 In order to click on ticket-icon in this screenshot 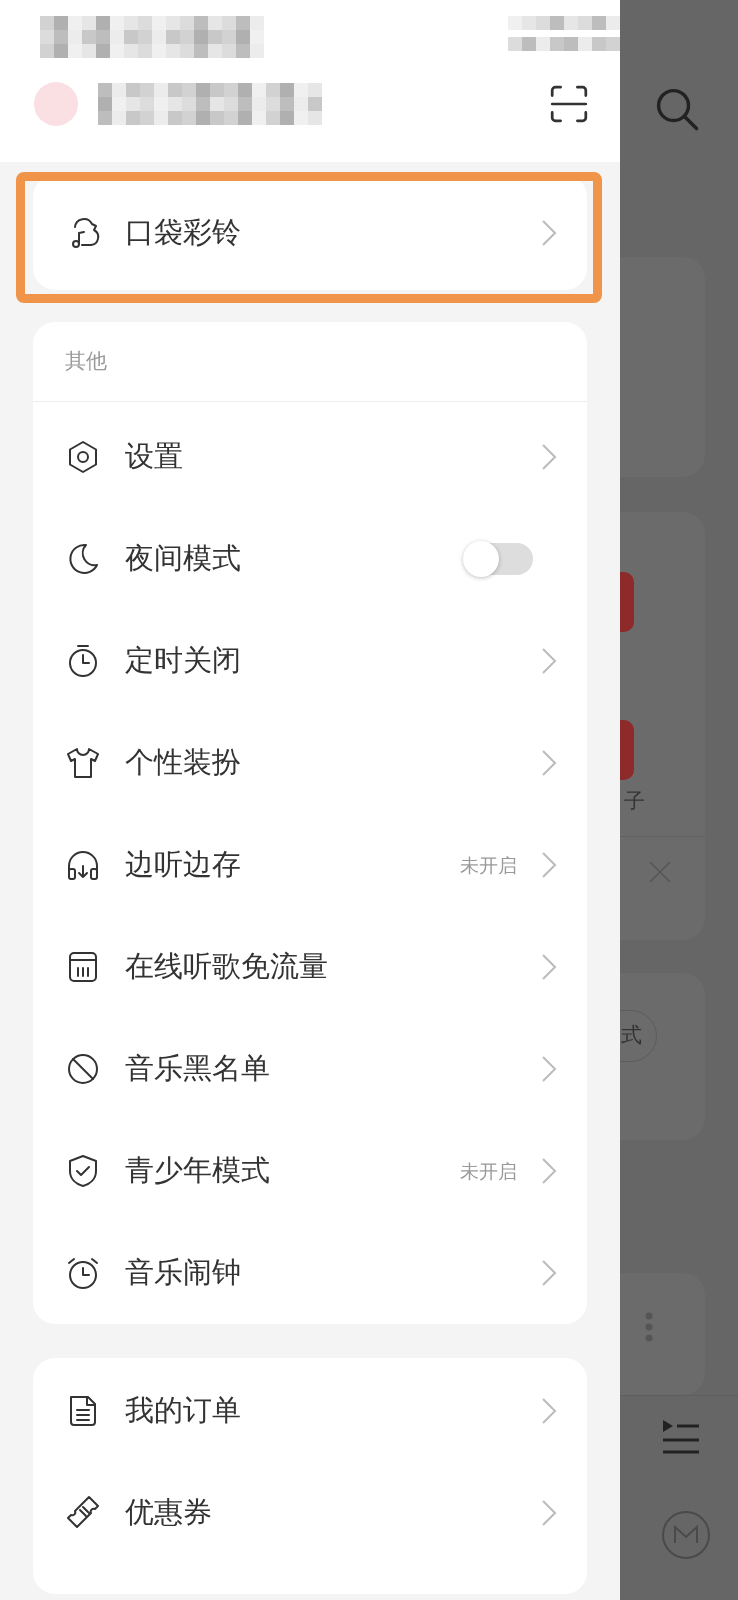, I will do `click(83, 1513)`.